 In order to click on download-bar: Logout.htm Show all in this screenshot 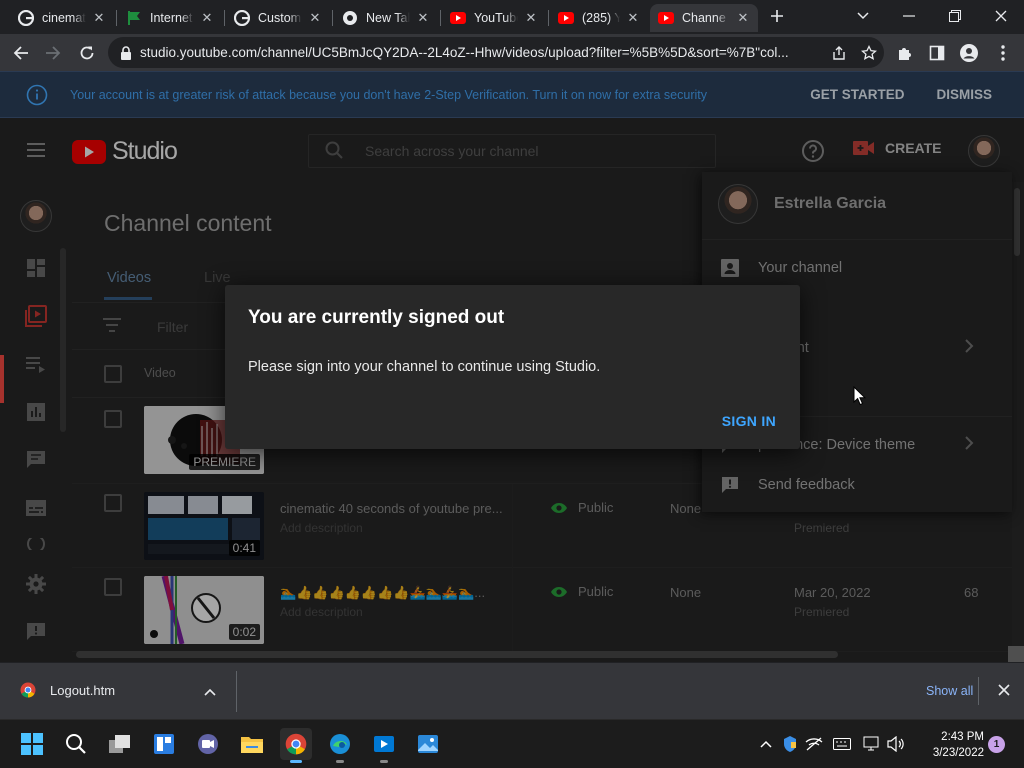, I will do `click(512, 690)`.